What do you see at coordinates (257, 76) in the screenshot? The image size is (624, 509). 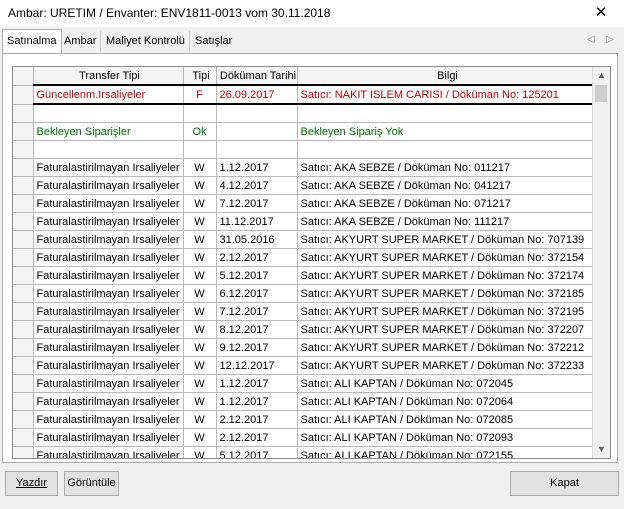 I see `column-header-dokuman-tarihi: Döküman Tarihi` at bounding box center [257, 76].